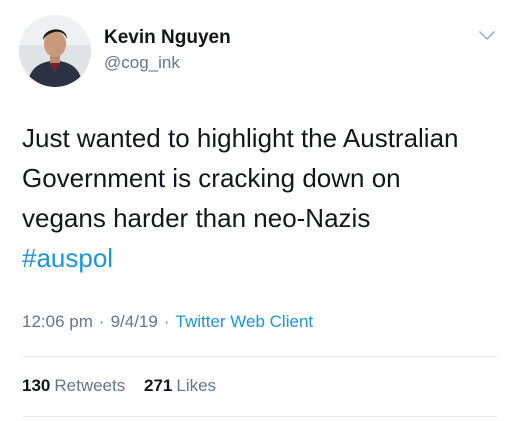  Describe the element at coordinates (262, 258) in the screenshot. I see `hashtag-link: #auspol` at that location.